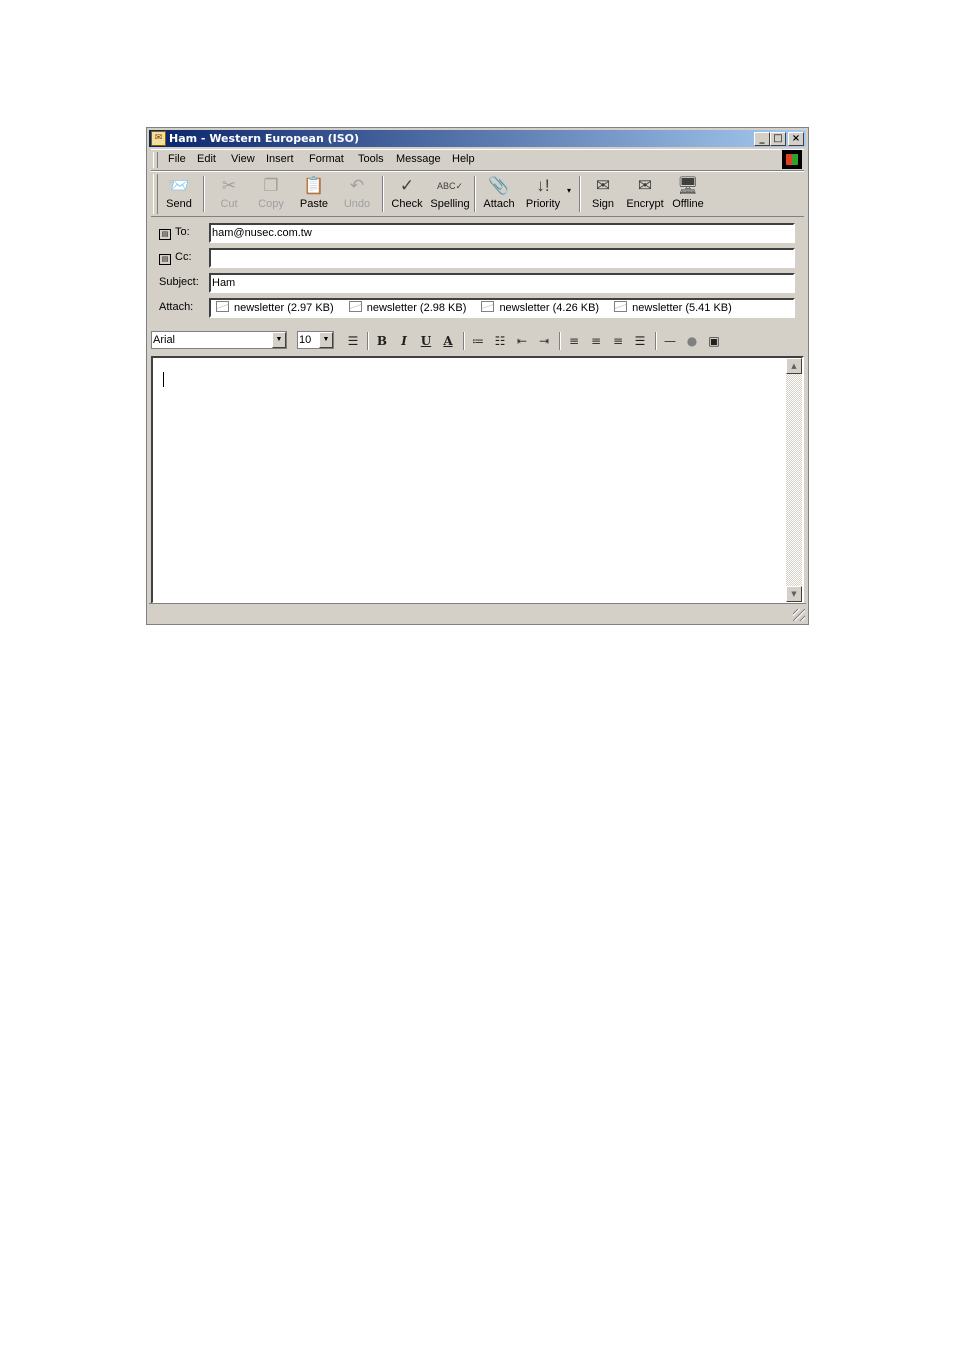 The width and height of the screenshot is (954, 1350). Describe the element at coordinates (179, 185) in the screenshot. I see `send-icon: 📨` at that location.